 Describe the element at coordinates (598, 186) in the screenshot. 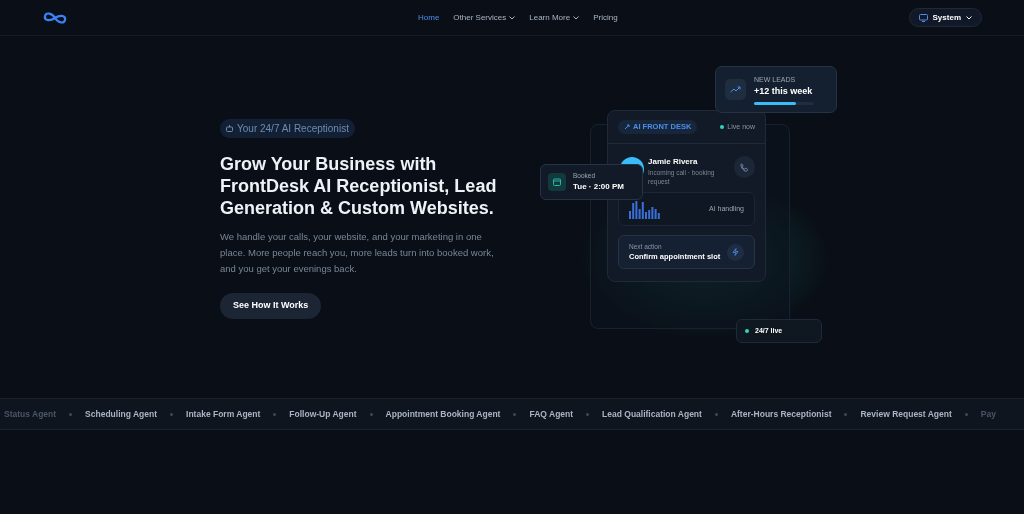

I see `booked-time: Tue · 2:00 PM` at that location.